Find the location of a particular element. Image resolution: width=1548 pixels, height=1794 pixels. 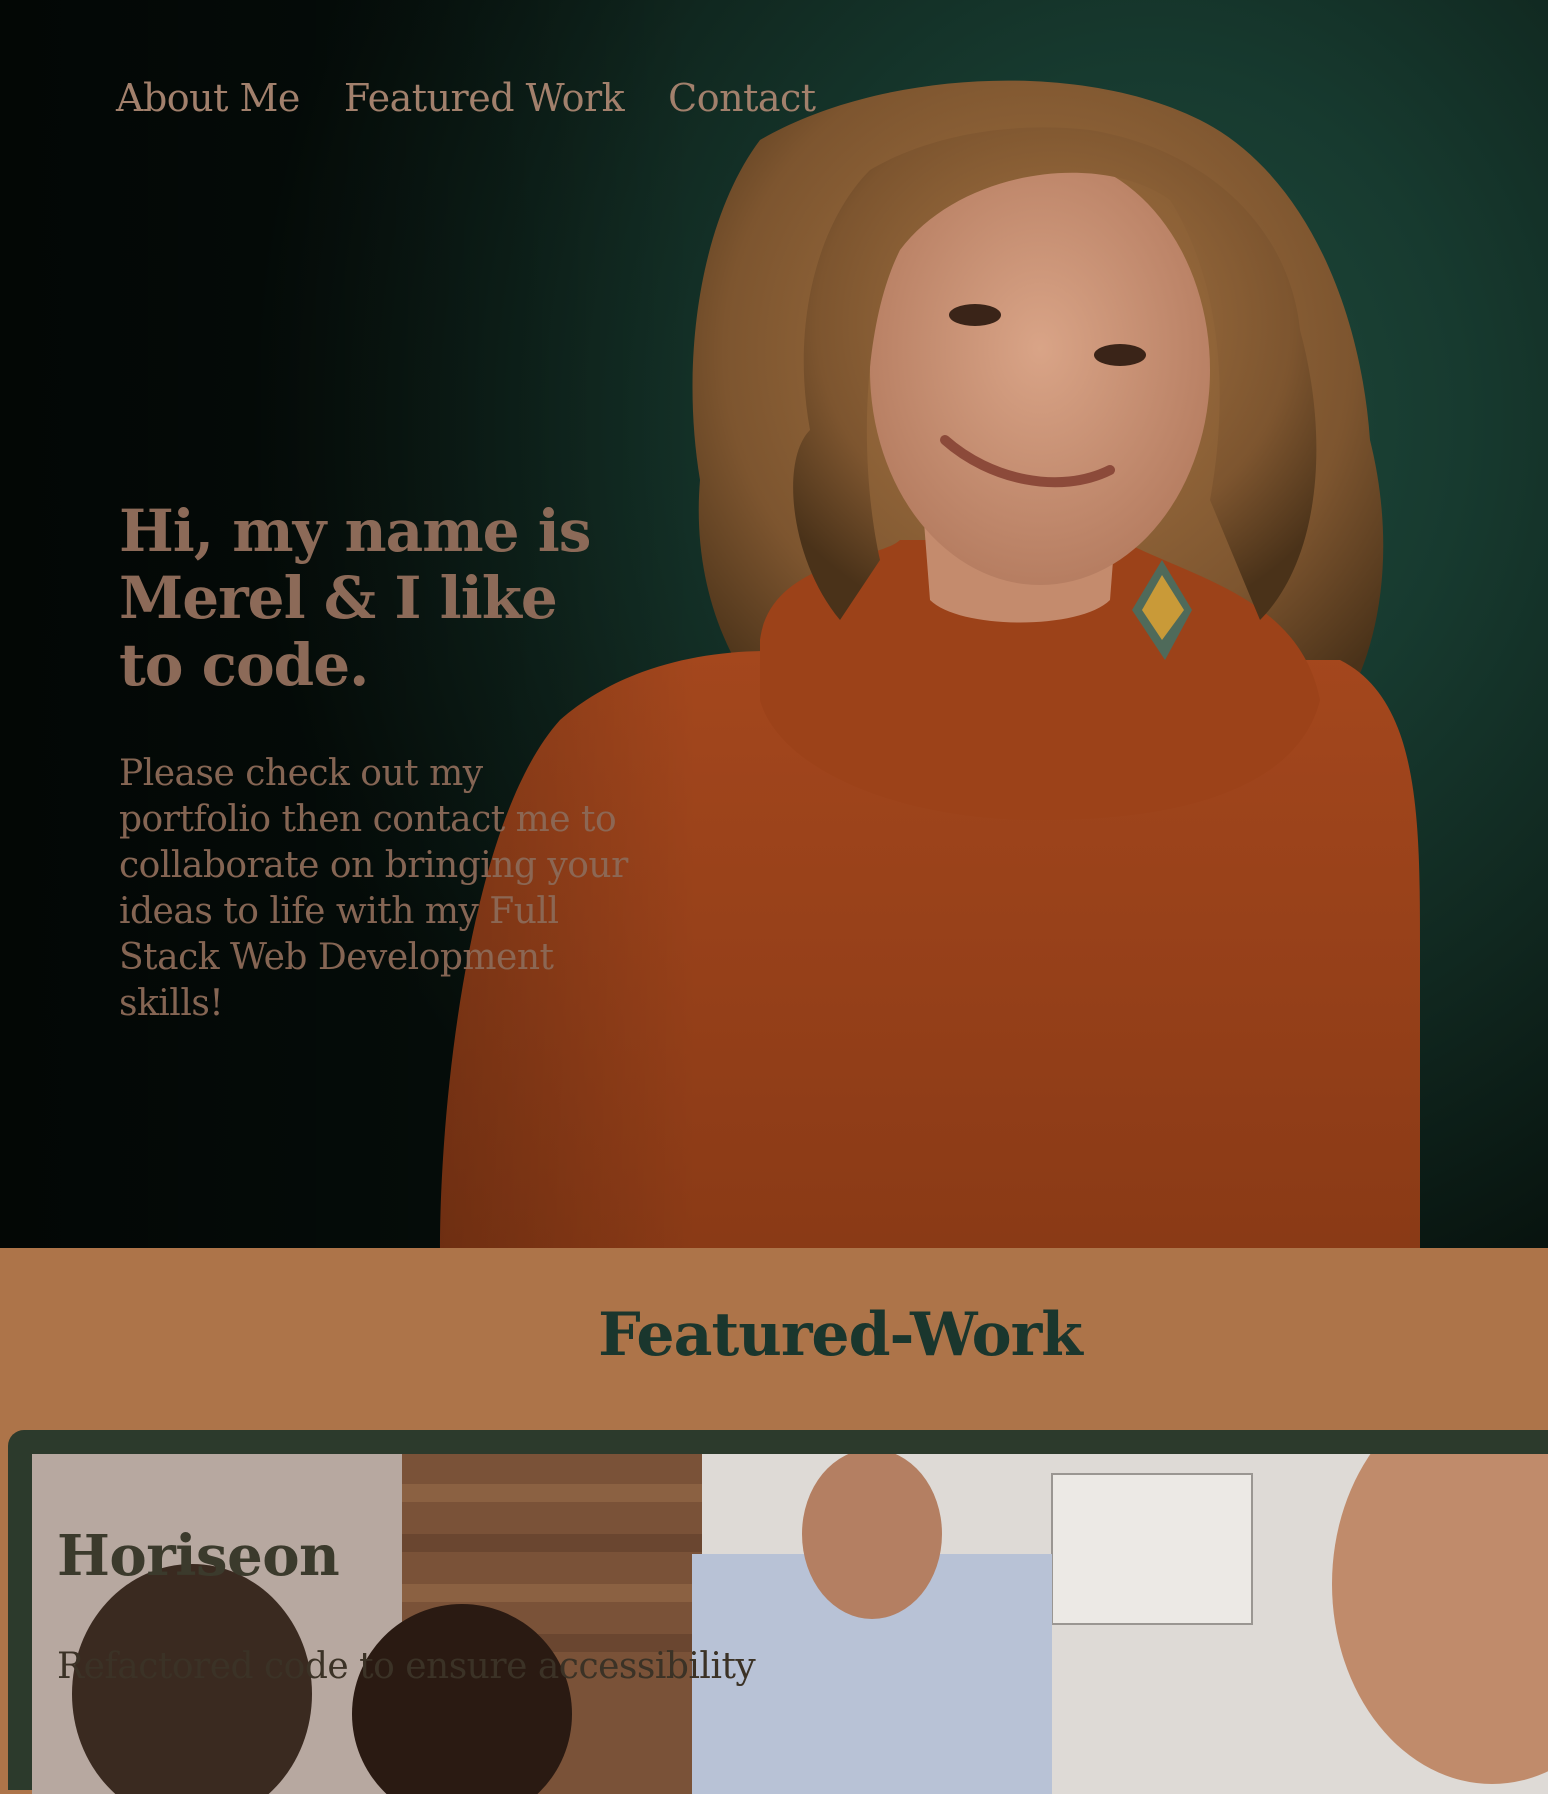

nav-link-featured-work: Featured Work is located at coordinates (484, 98).